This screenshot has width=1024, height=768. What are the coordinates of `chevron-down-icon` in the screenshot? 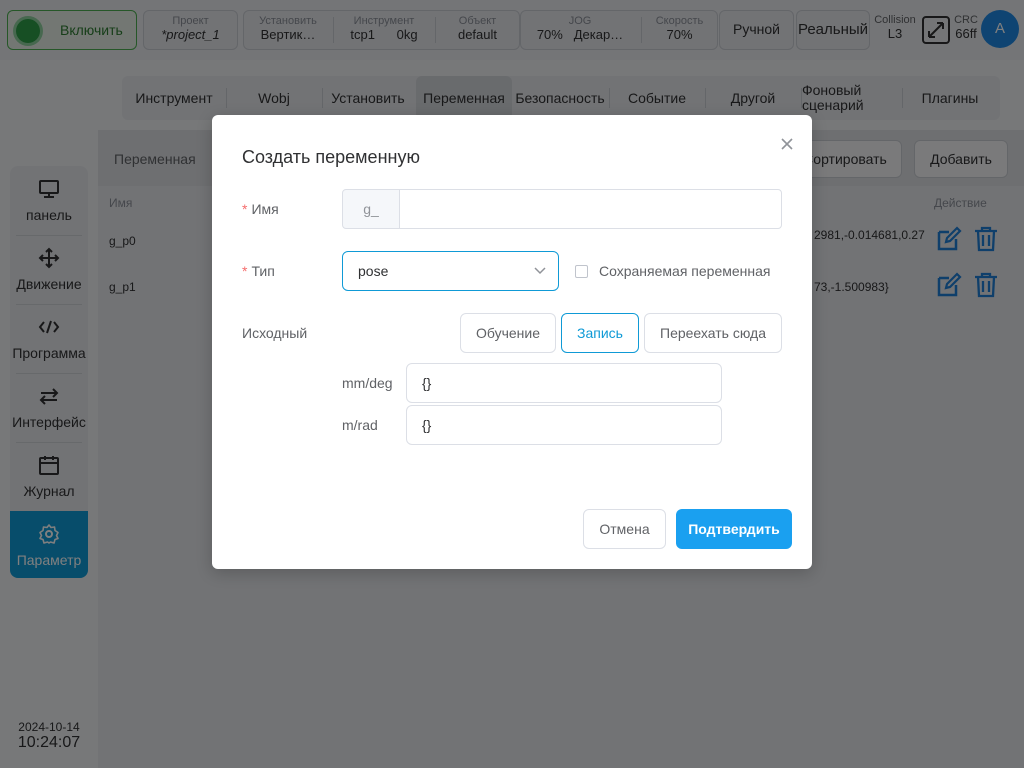 It's located at (540, 271).